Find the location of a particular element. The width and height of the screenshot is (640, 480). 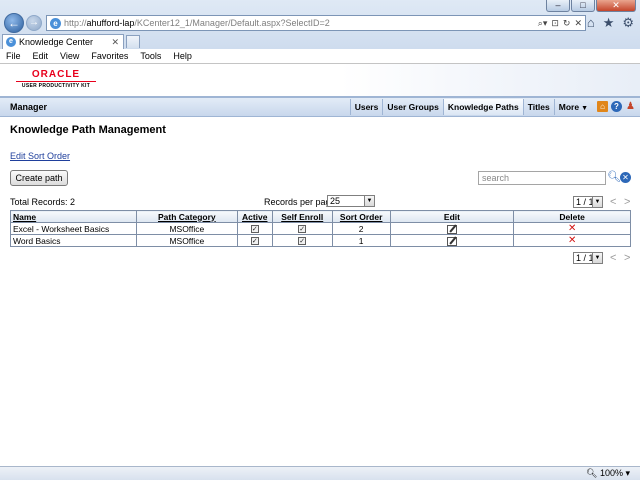

ie-tab-icon: e is located at coordinates (11, 42).